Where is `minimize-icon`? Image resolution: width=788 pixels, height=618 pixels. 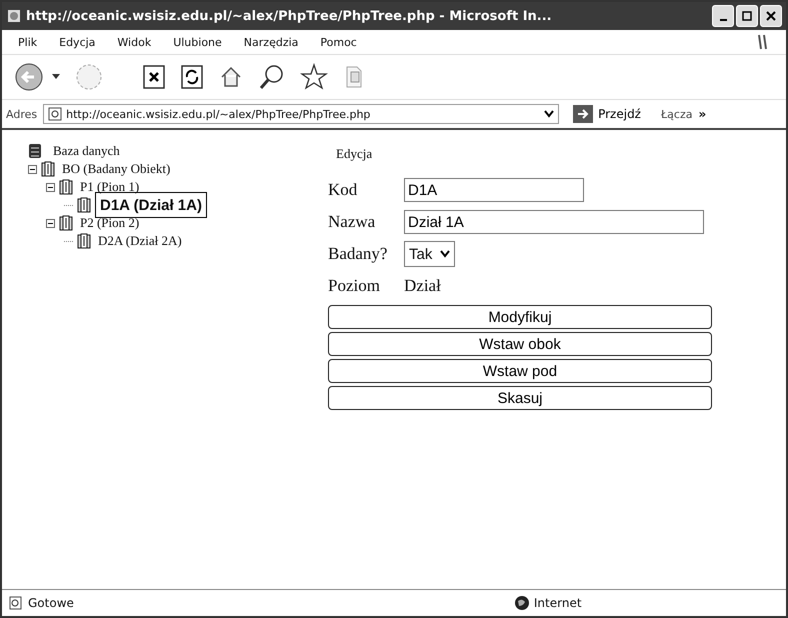
minimize-icon is located at coordinates (723, 20).